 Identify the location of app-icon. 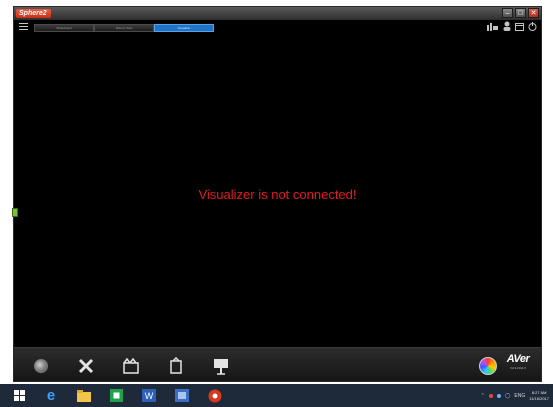
(182, 395).